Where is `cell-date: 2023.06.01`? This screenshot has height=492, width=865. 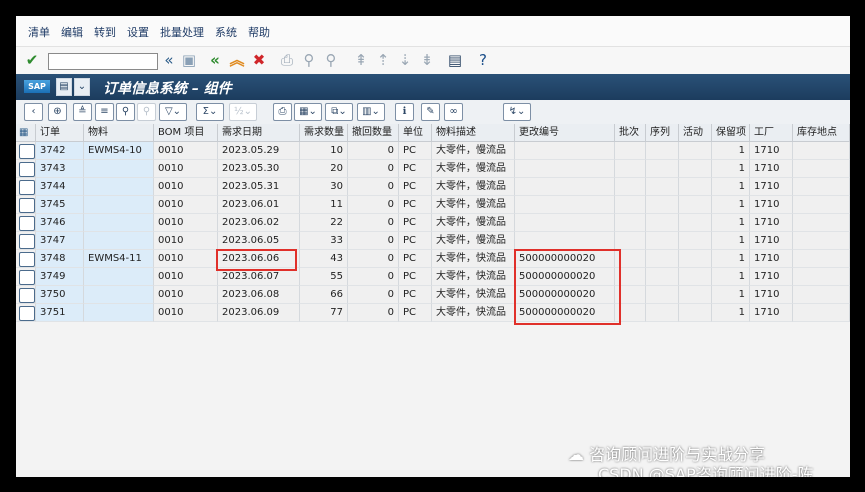
cell-date: 2023.06.01 is located at coordinates (259, 205).